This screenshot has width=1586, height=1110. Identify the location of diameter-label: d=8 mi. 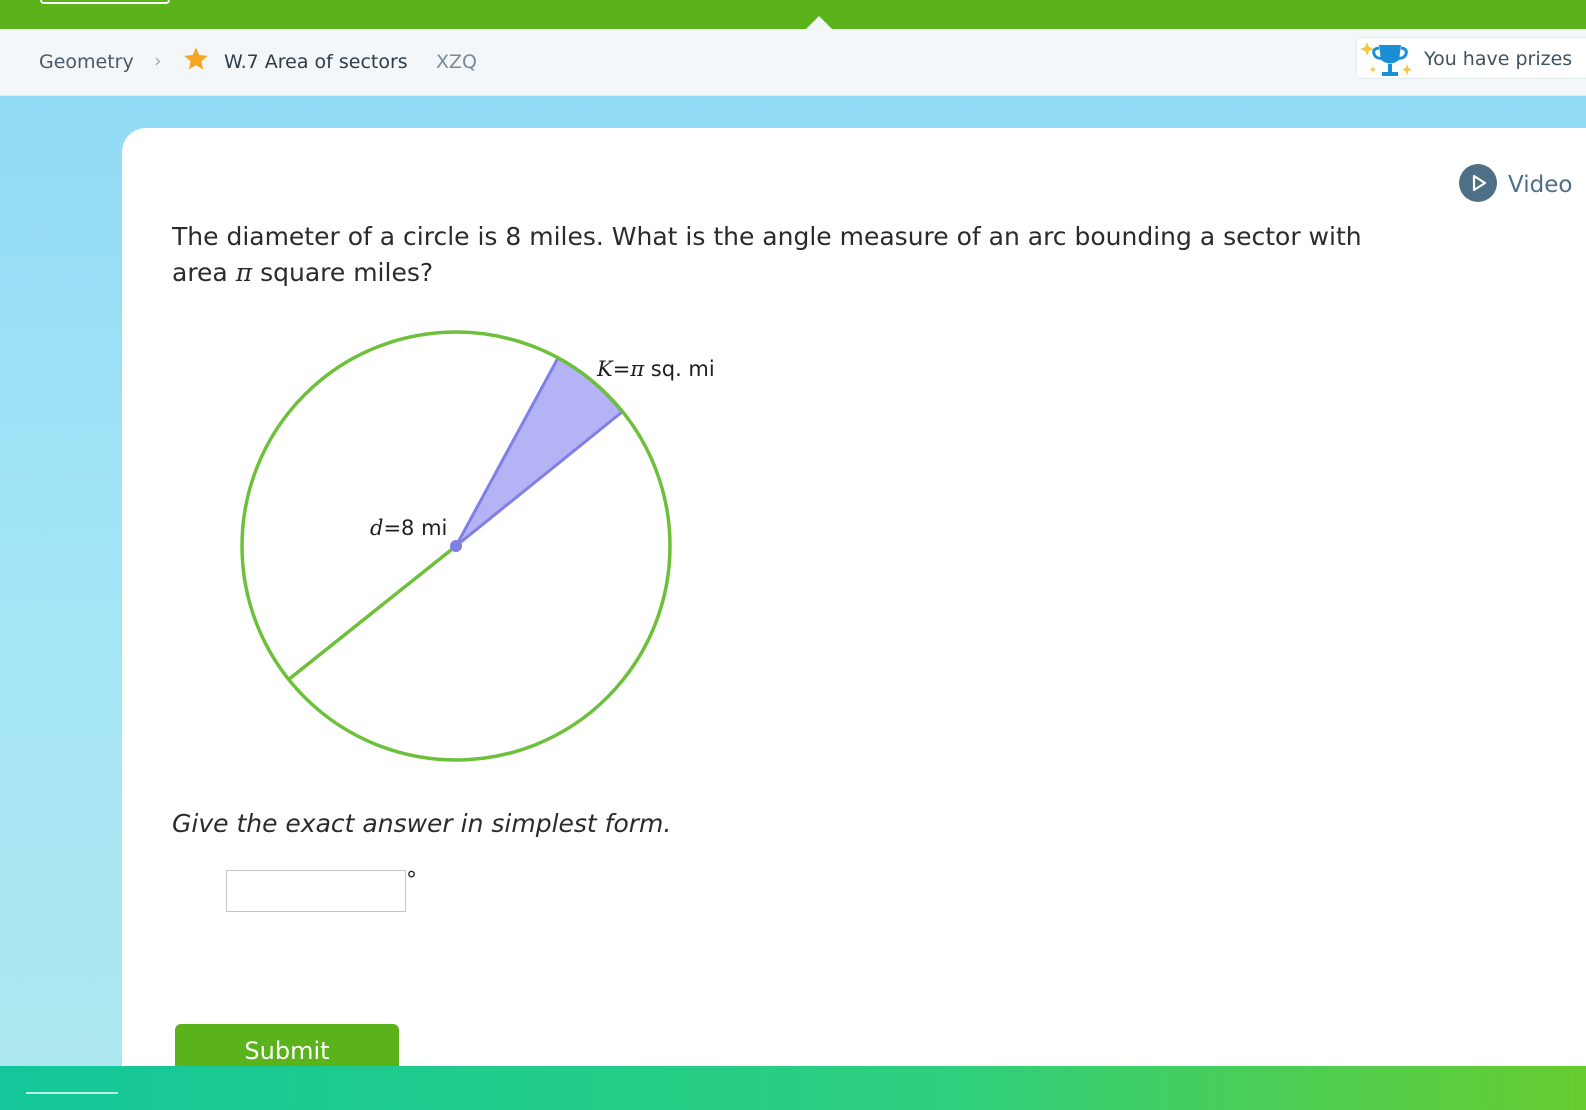
(408, 528).